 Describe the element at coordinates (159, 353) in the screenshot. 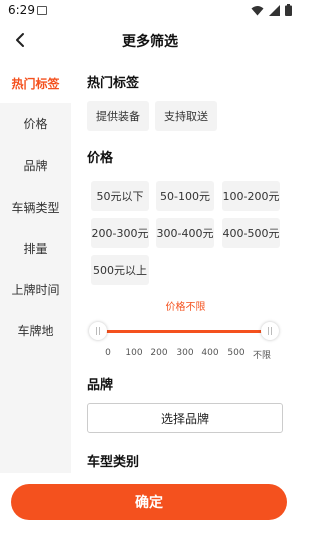

I see `slider-tick-label: 200` at that location.